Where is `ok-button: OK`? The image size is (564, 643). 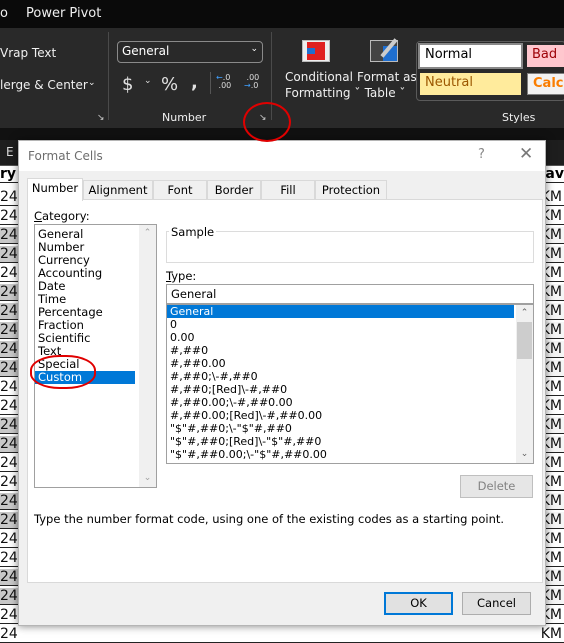
ok-button: OK is located at coordinates (418, 603).